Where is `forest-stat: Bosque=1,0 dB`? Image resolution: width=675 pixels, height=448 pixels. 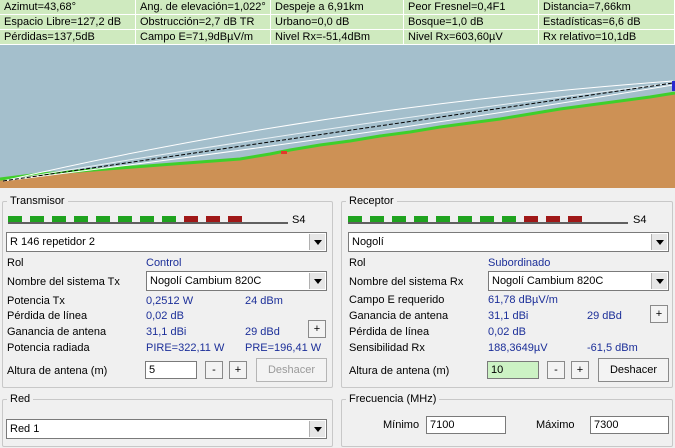
forest-stat: Bosque=1,0 dB is located at coordinates (471, 22).